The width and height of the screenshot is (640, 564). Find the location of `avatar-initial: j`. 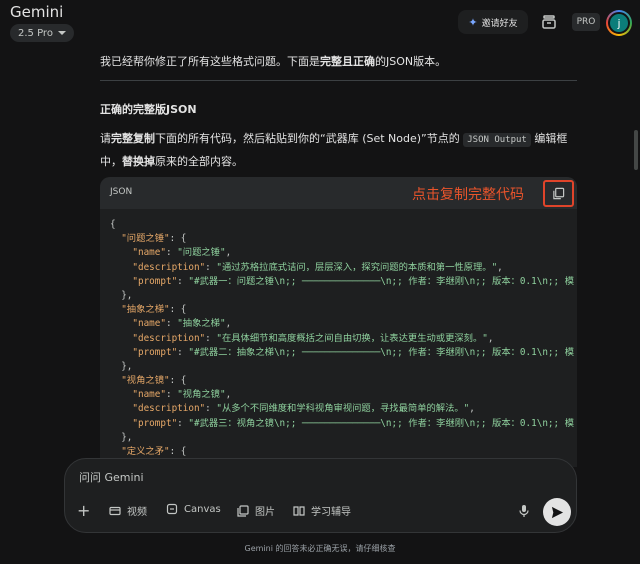

avatar-initial: j is located at coordinates (619, 23).